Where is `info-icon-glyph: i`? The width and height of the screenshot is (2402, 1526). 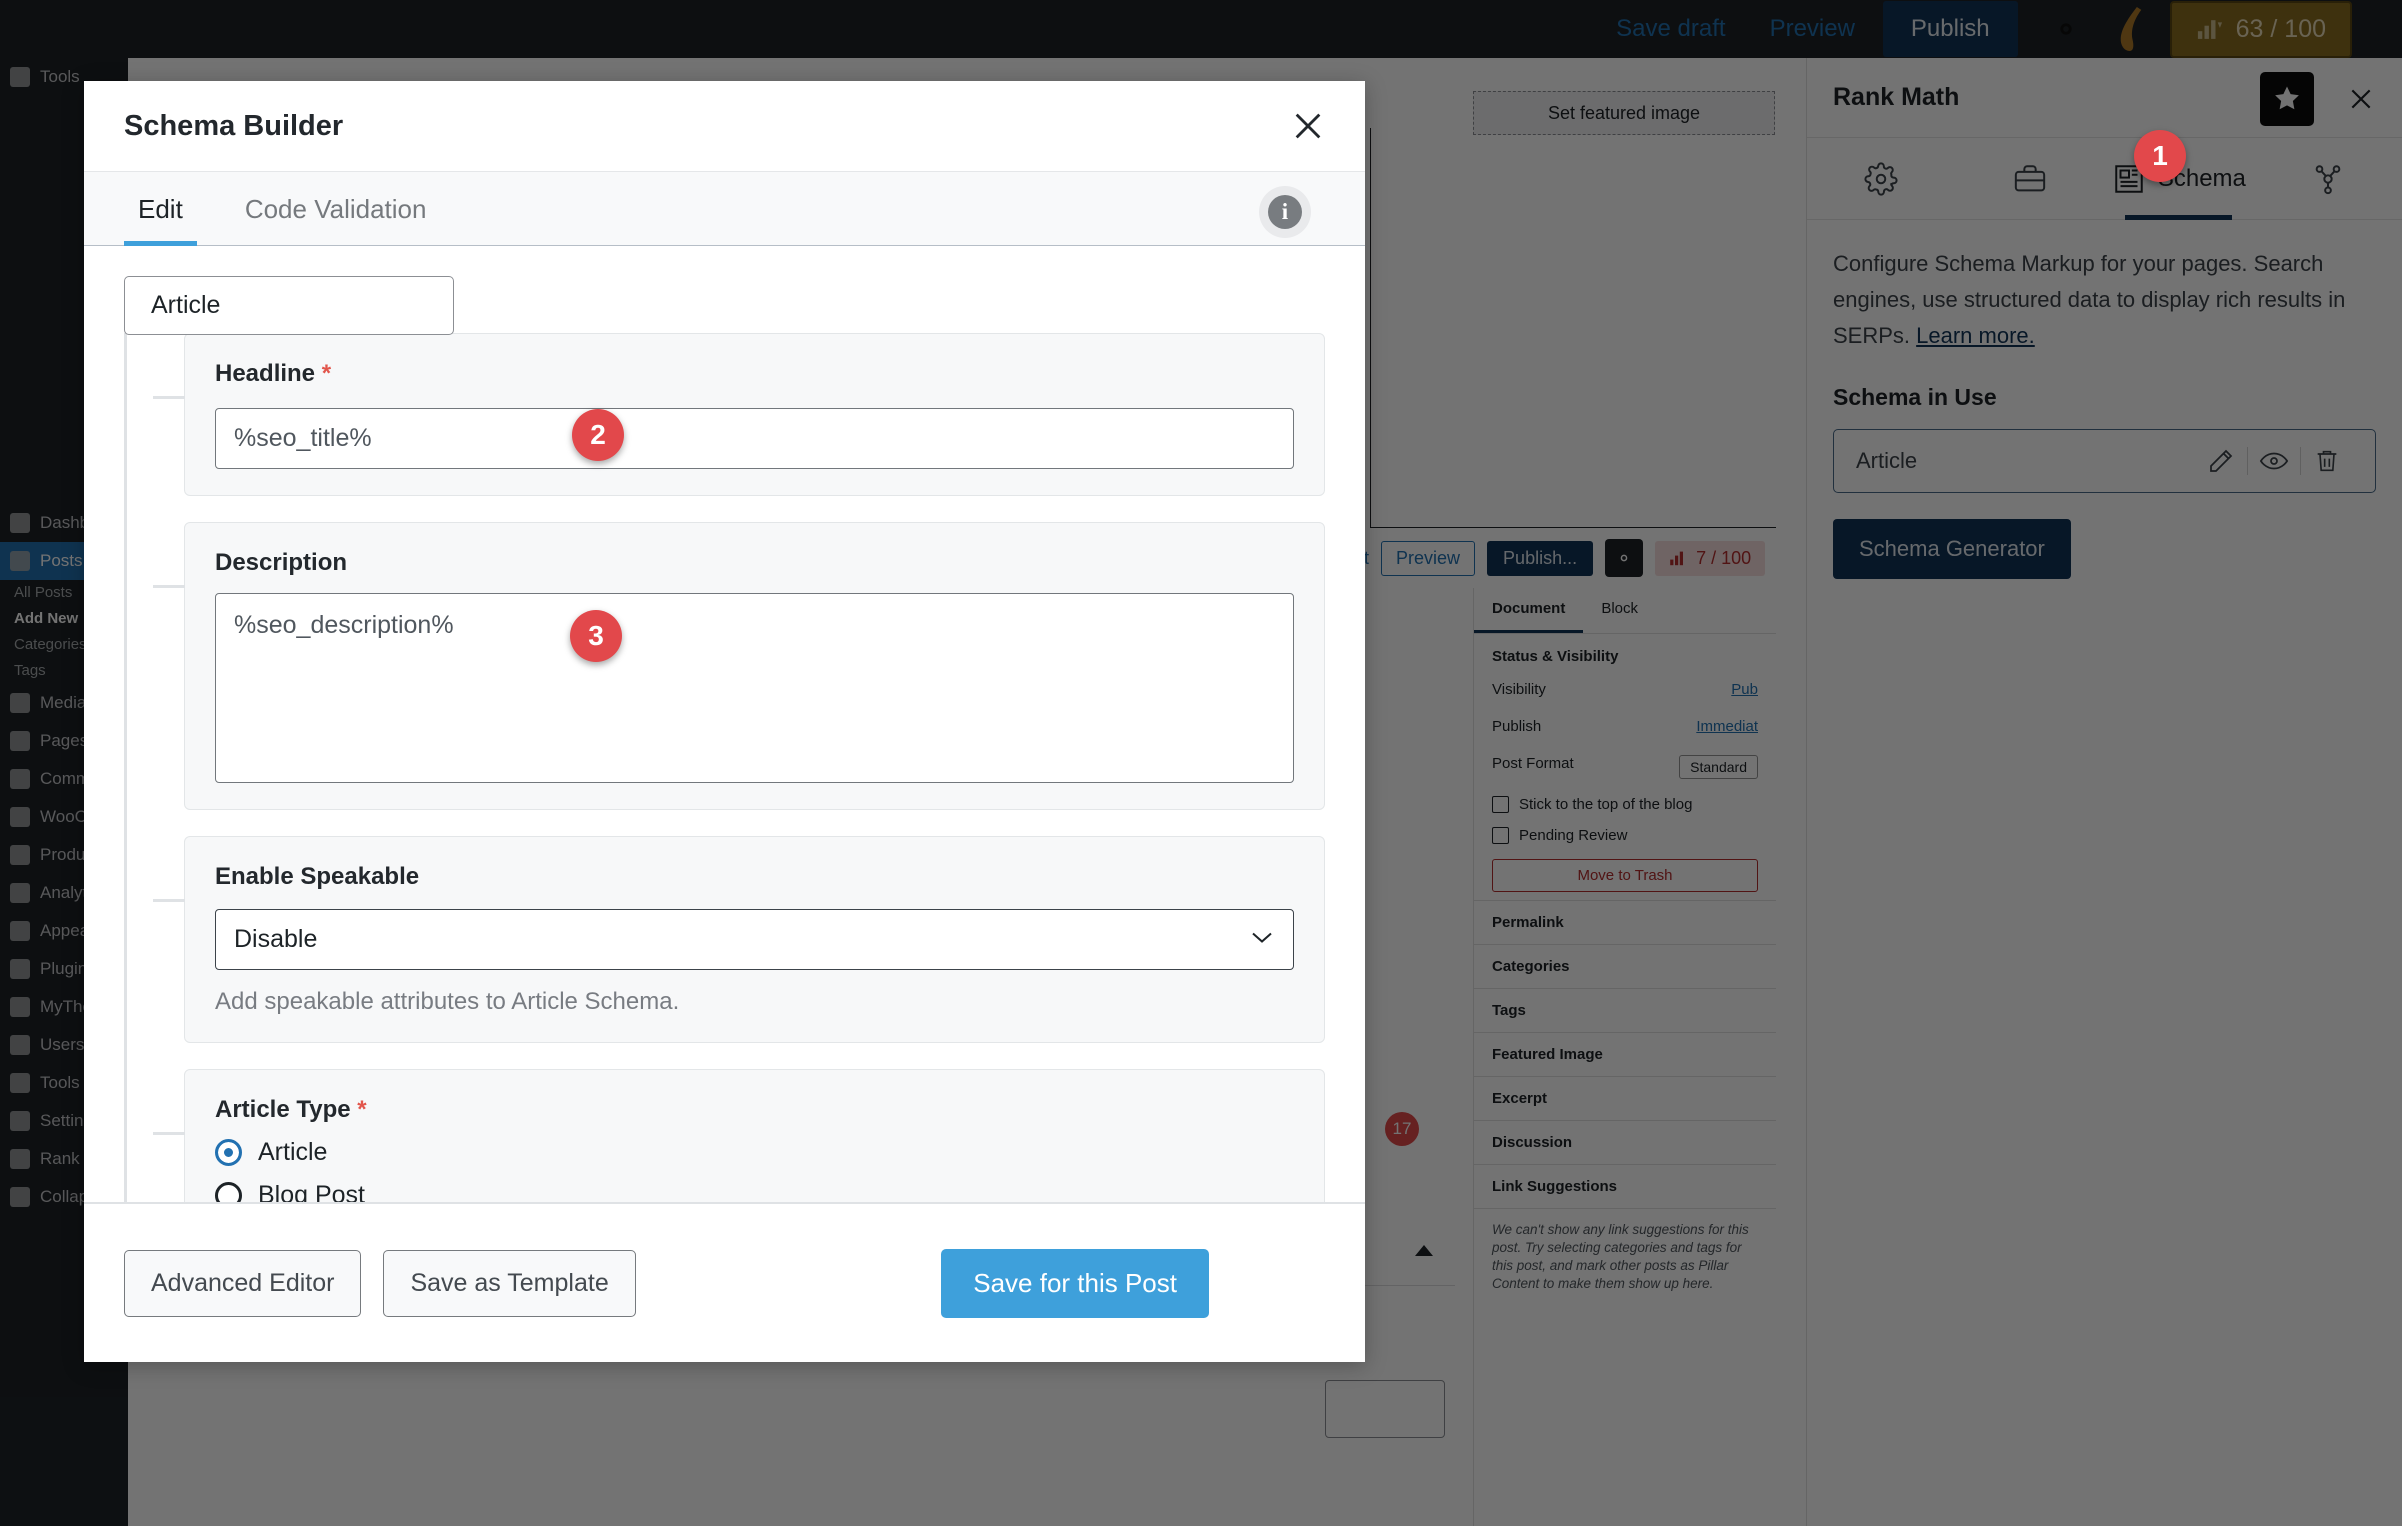 info-icon-glyph: i is located at coordinates (1285, 212).